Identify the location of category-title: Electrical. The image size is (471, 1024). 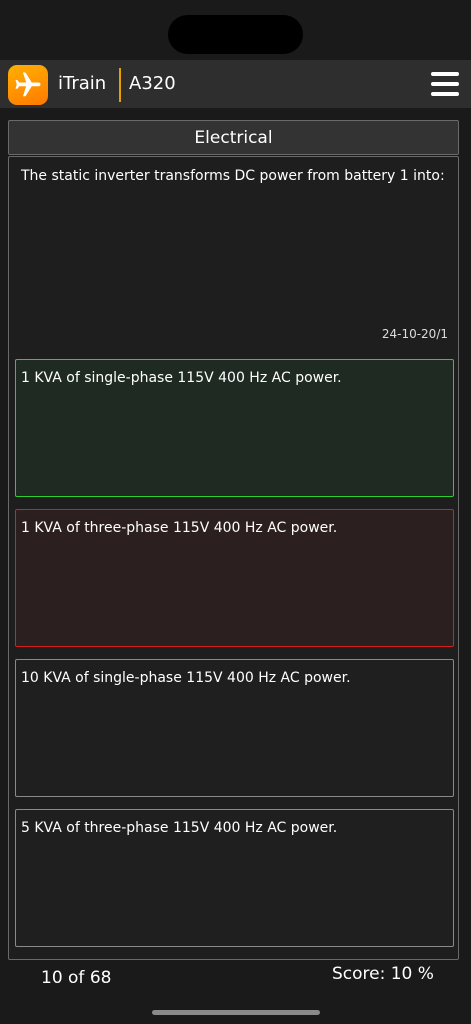
(233, 137).